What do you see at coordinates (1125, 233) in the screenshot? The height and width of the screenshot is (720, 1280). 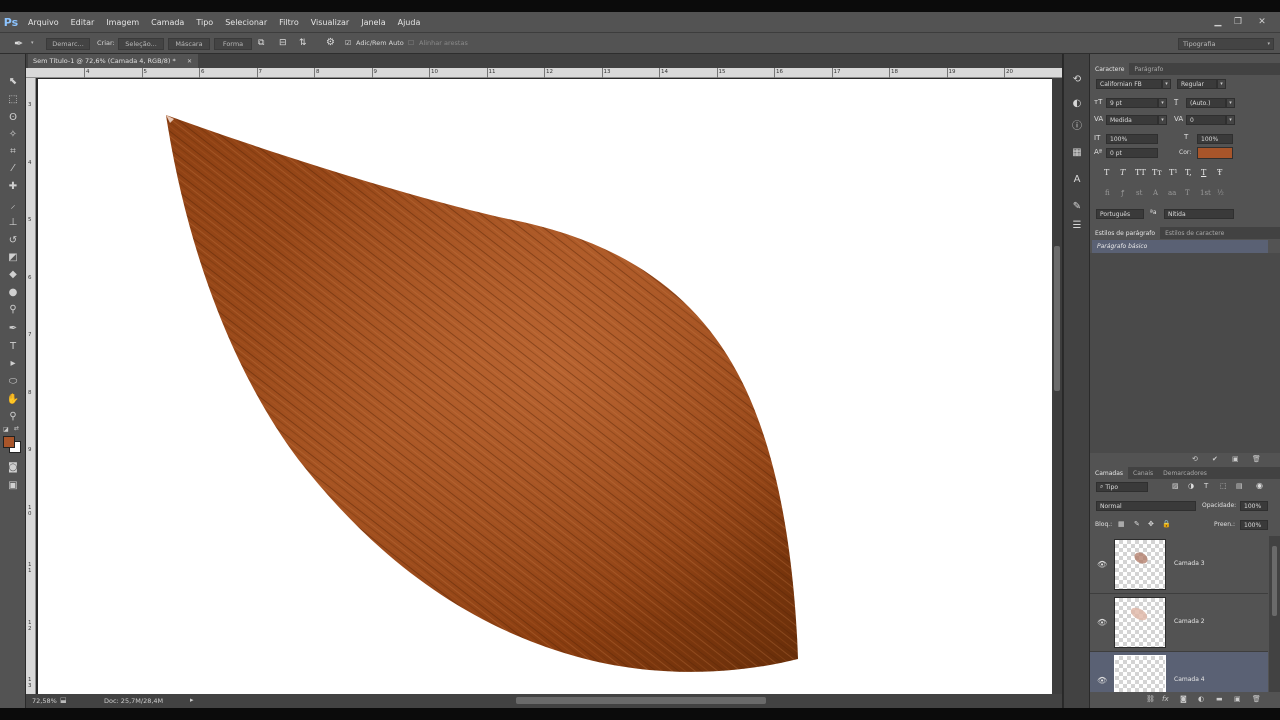 I see `tab-paragraph-styles: Estilos de parágrafo` at bounding box center [1125, 233].